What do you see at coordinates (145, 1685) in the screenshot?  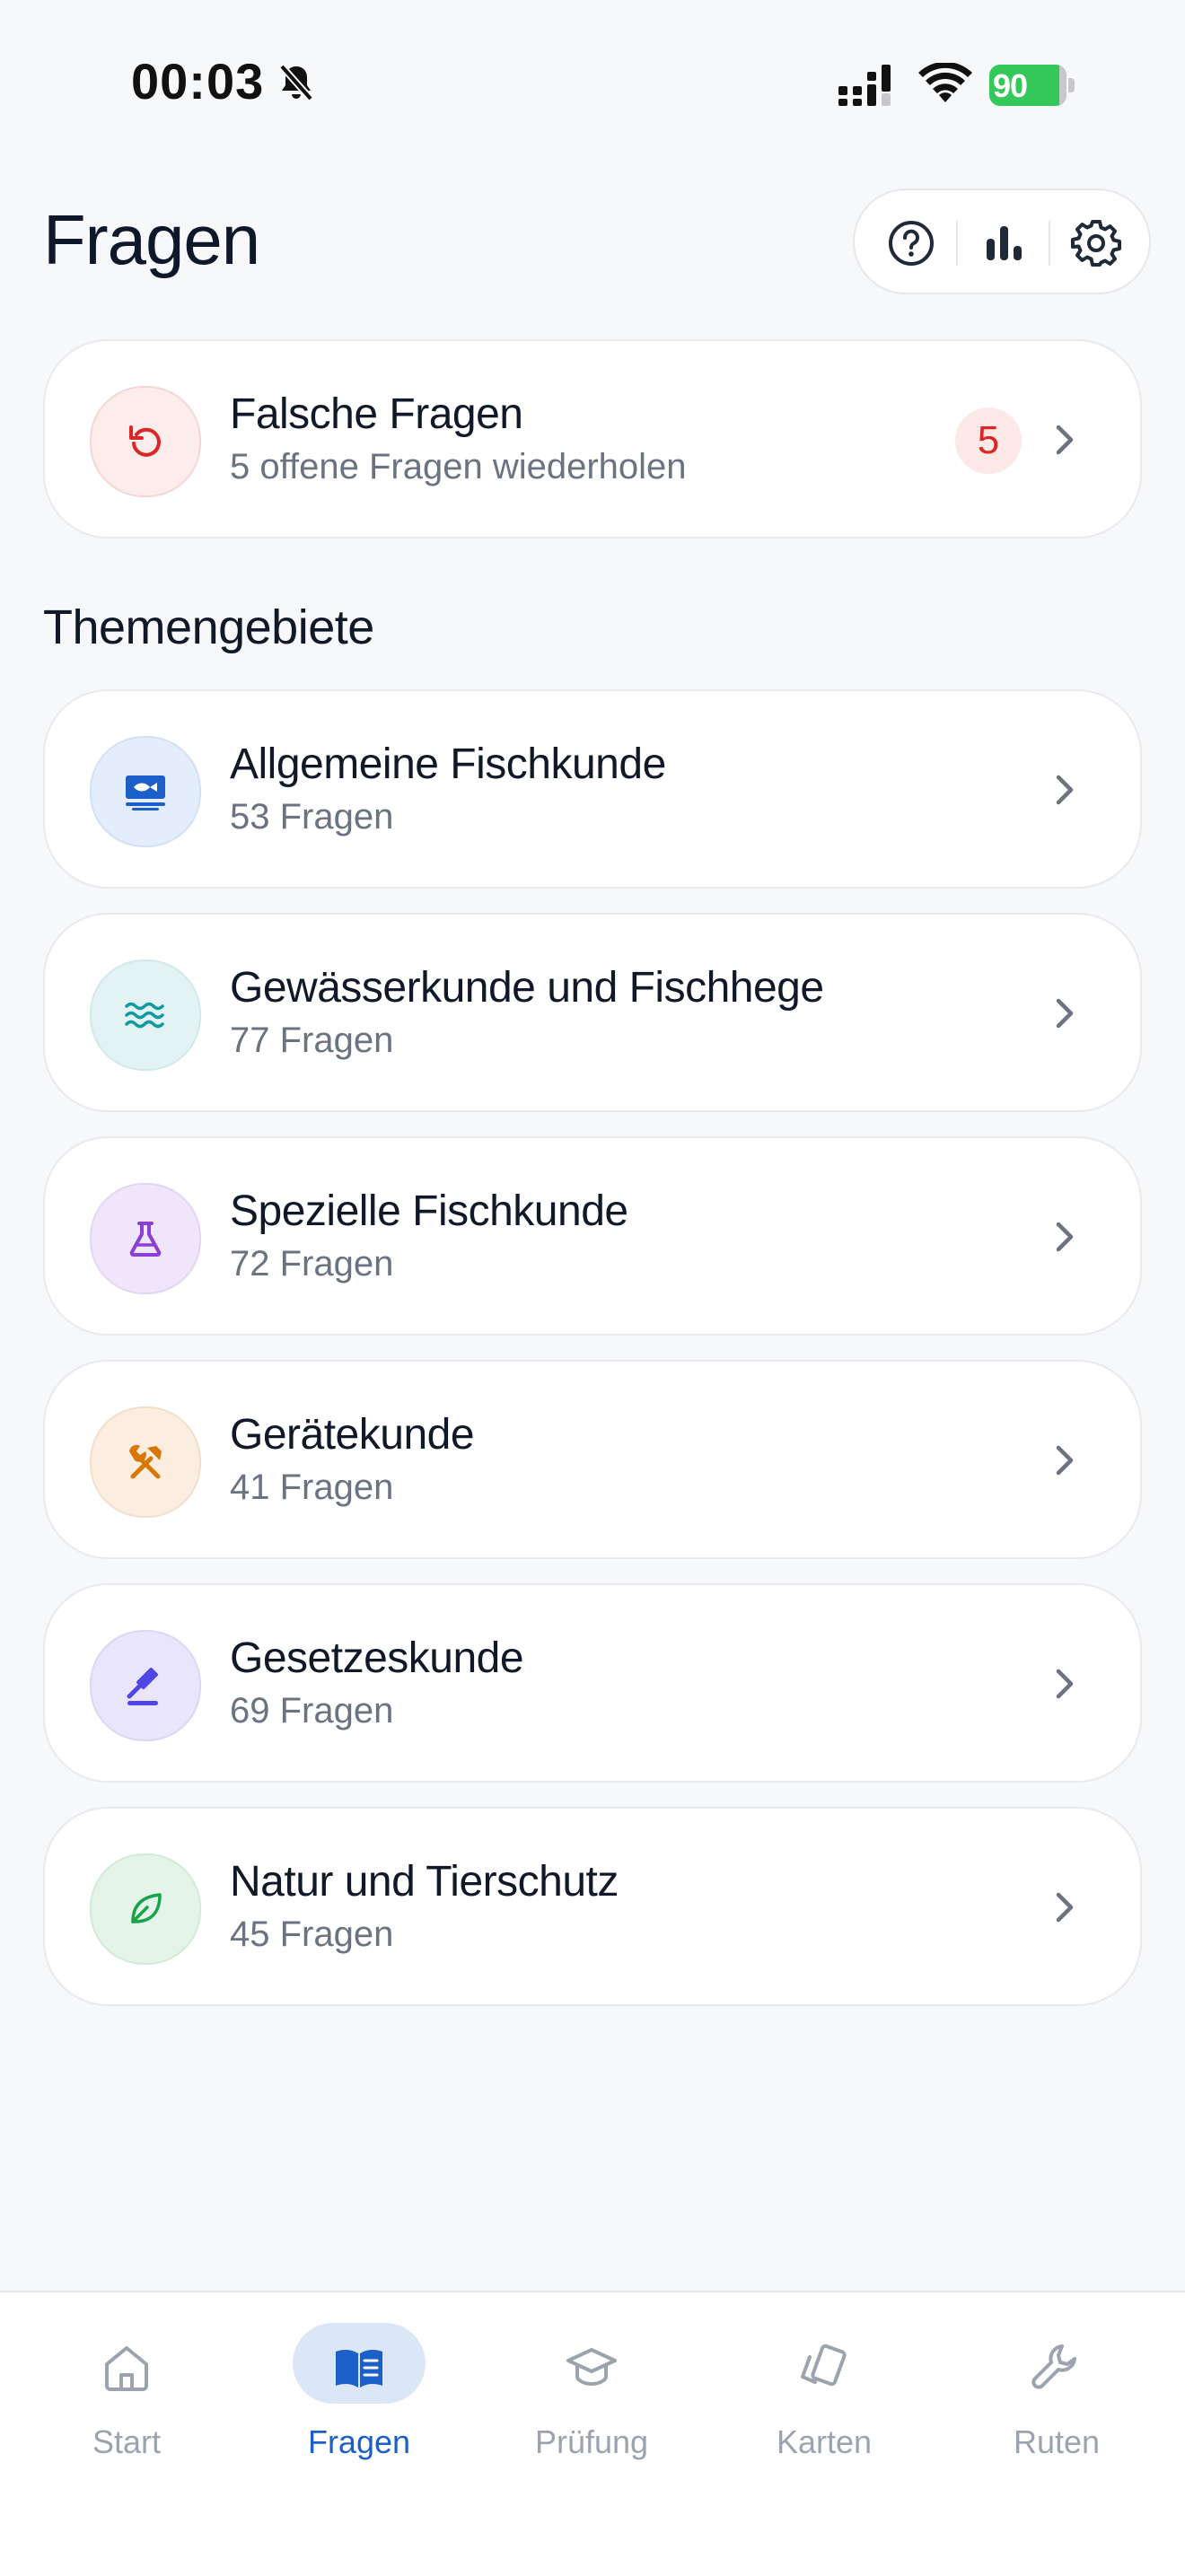 I see `gavel-icon` at bounding box center [145, 1685].